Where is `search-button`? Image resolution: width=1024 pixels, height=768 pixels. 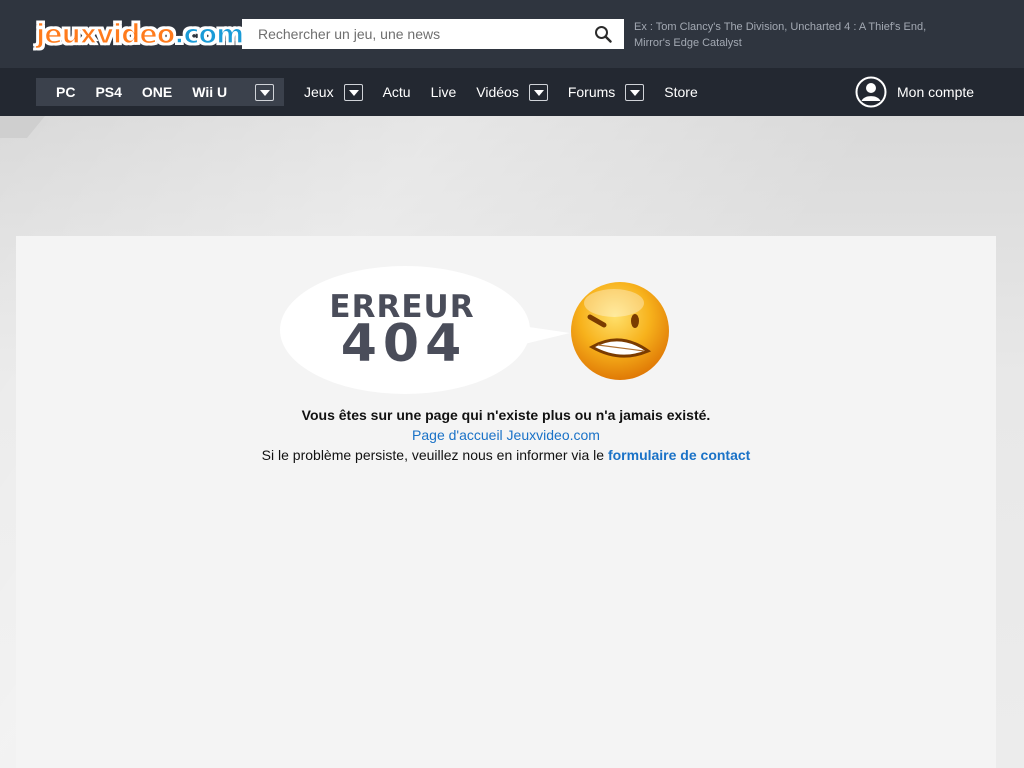 search-button is located at coordinates (603, 34).